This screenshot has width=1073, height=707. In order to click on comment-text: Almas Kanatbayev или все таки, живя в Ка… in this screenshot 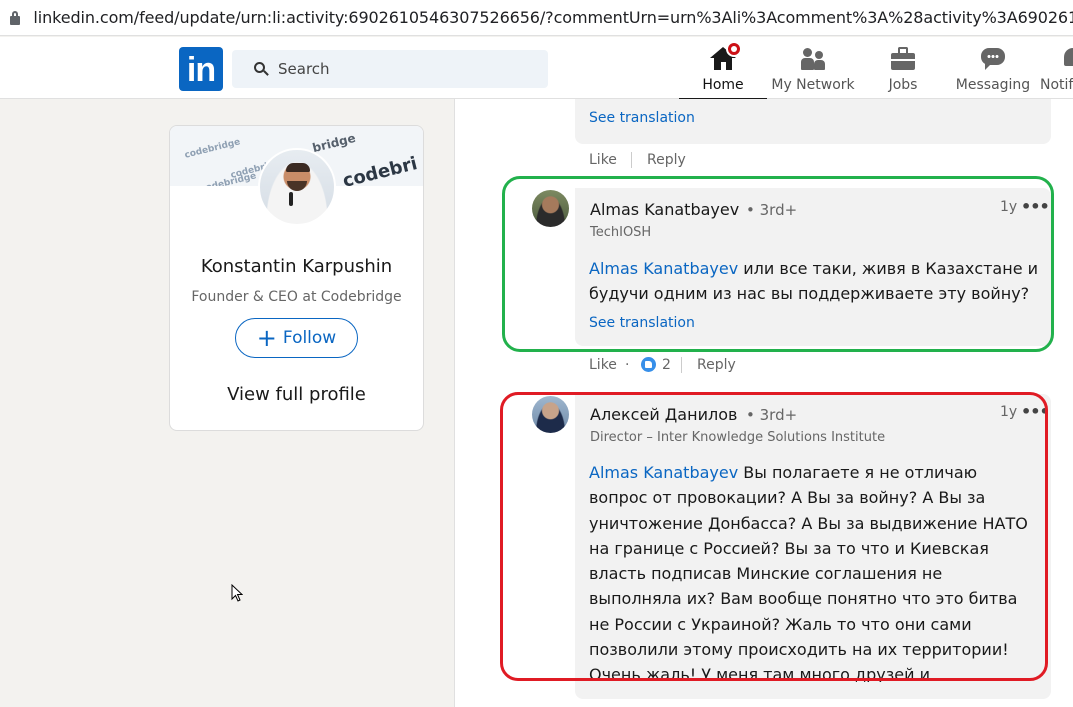, I will do `click(814, 281)`.